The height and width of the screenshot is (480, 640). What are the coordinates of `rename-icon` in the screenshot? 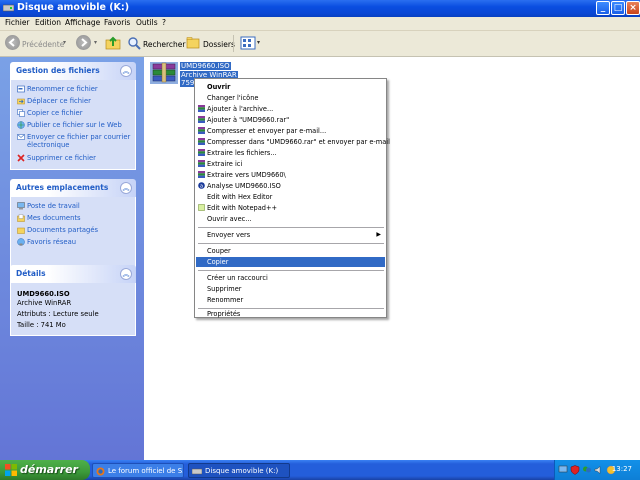 It's located at (21, 89).